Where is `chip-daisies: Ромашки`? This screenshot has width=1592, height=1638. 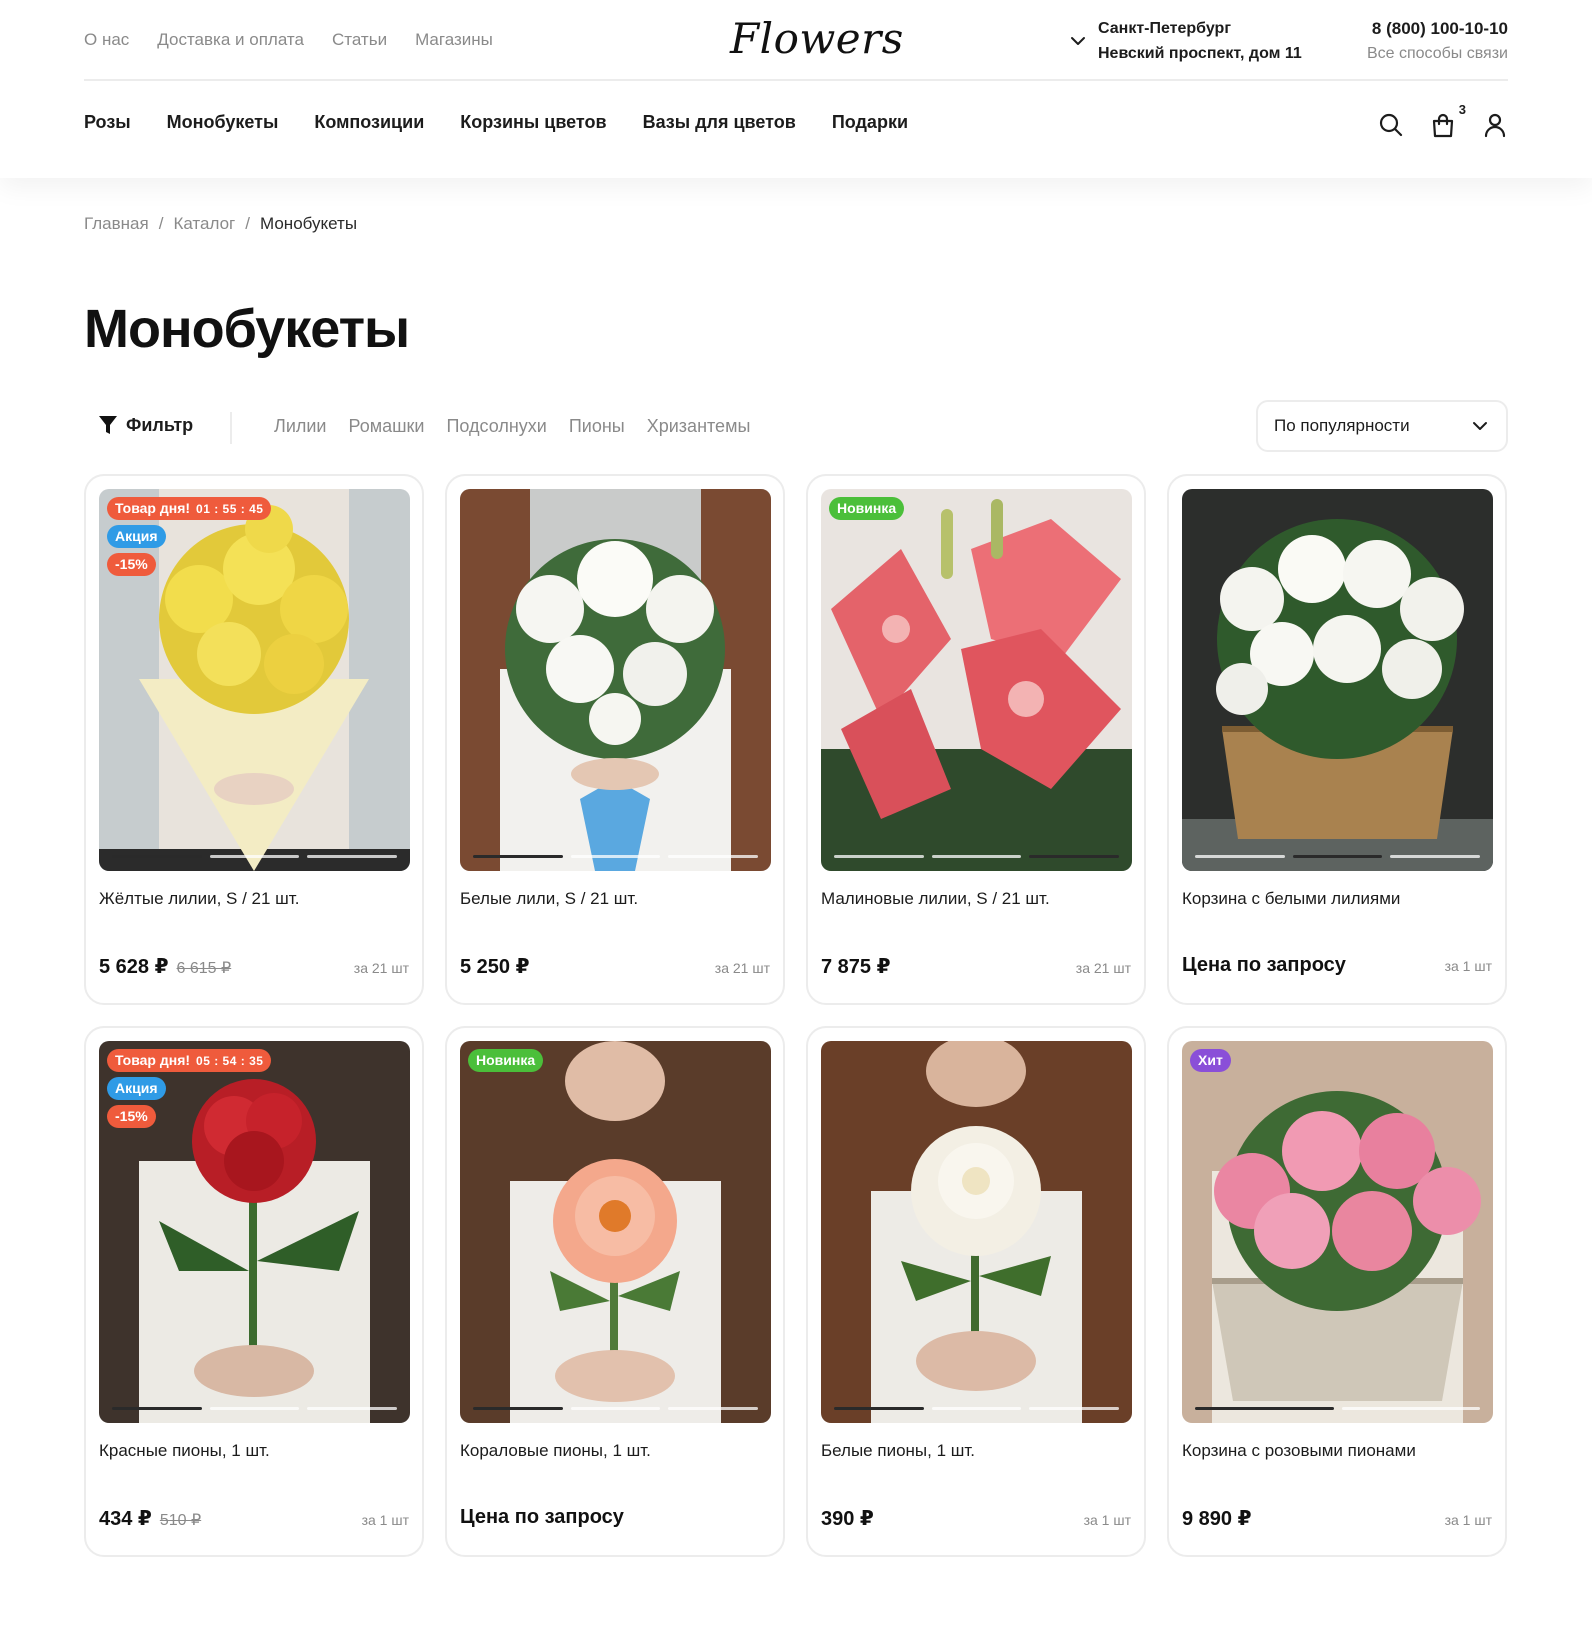
chip-daisies: Ромашки is located at coordinates (386, 426).